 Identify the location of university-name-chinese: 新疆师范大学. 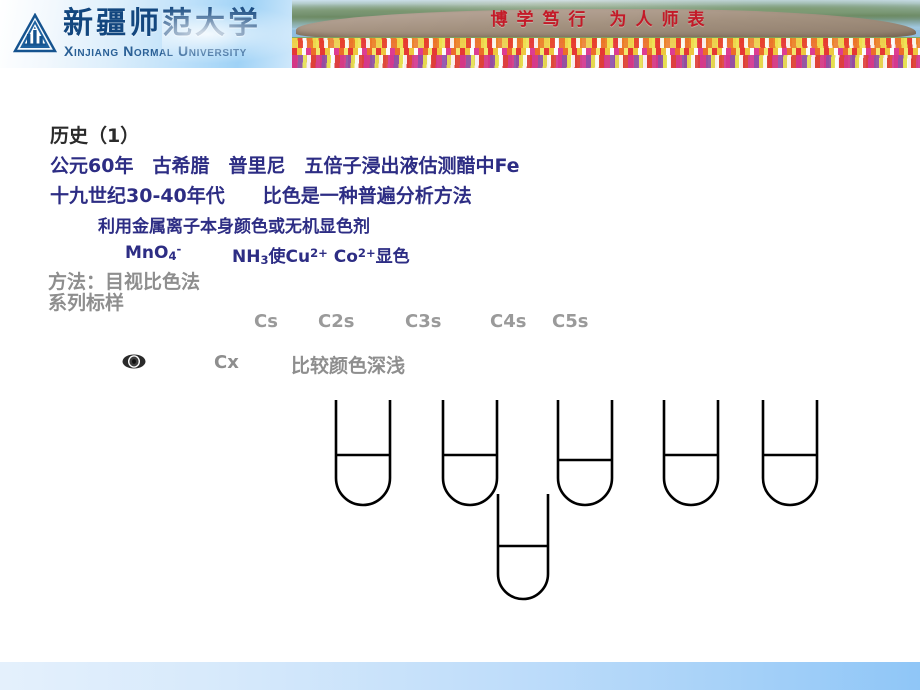
(162, 23).